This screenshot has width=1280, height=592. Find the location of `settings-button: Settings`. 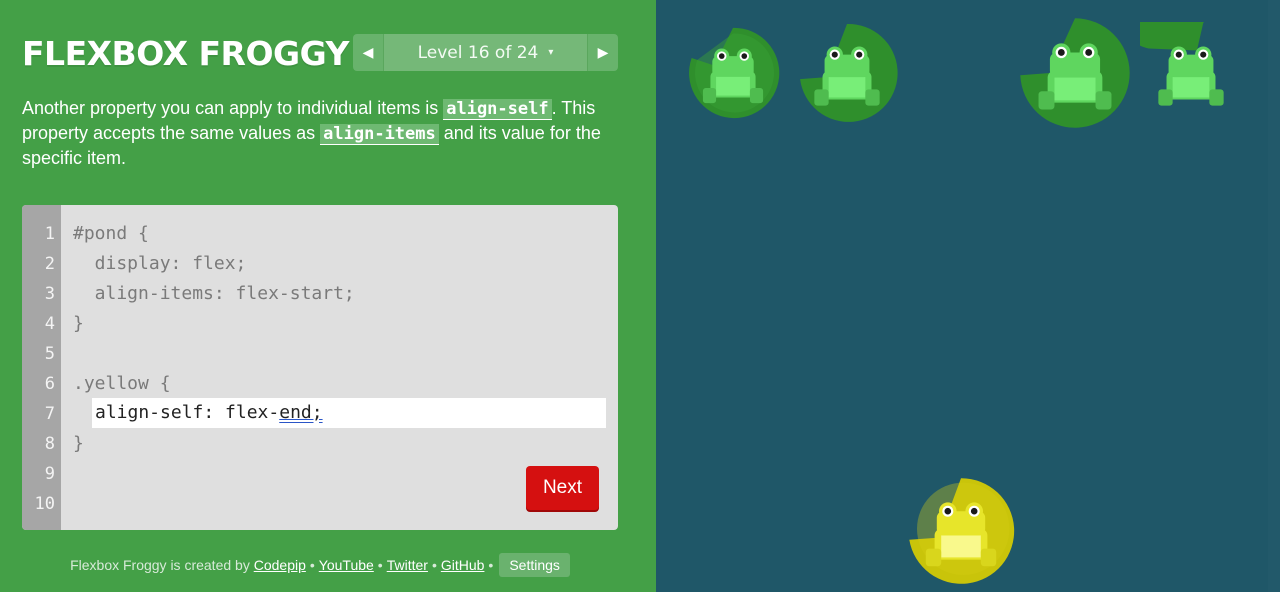

settings-button: Settings is located at coordinates (534, 565).